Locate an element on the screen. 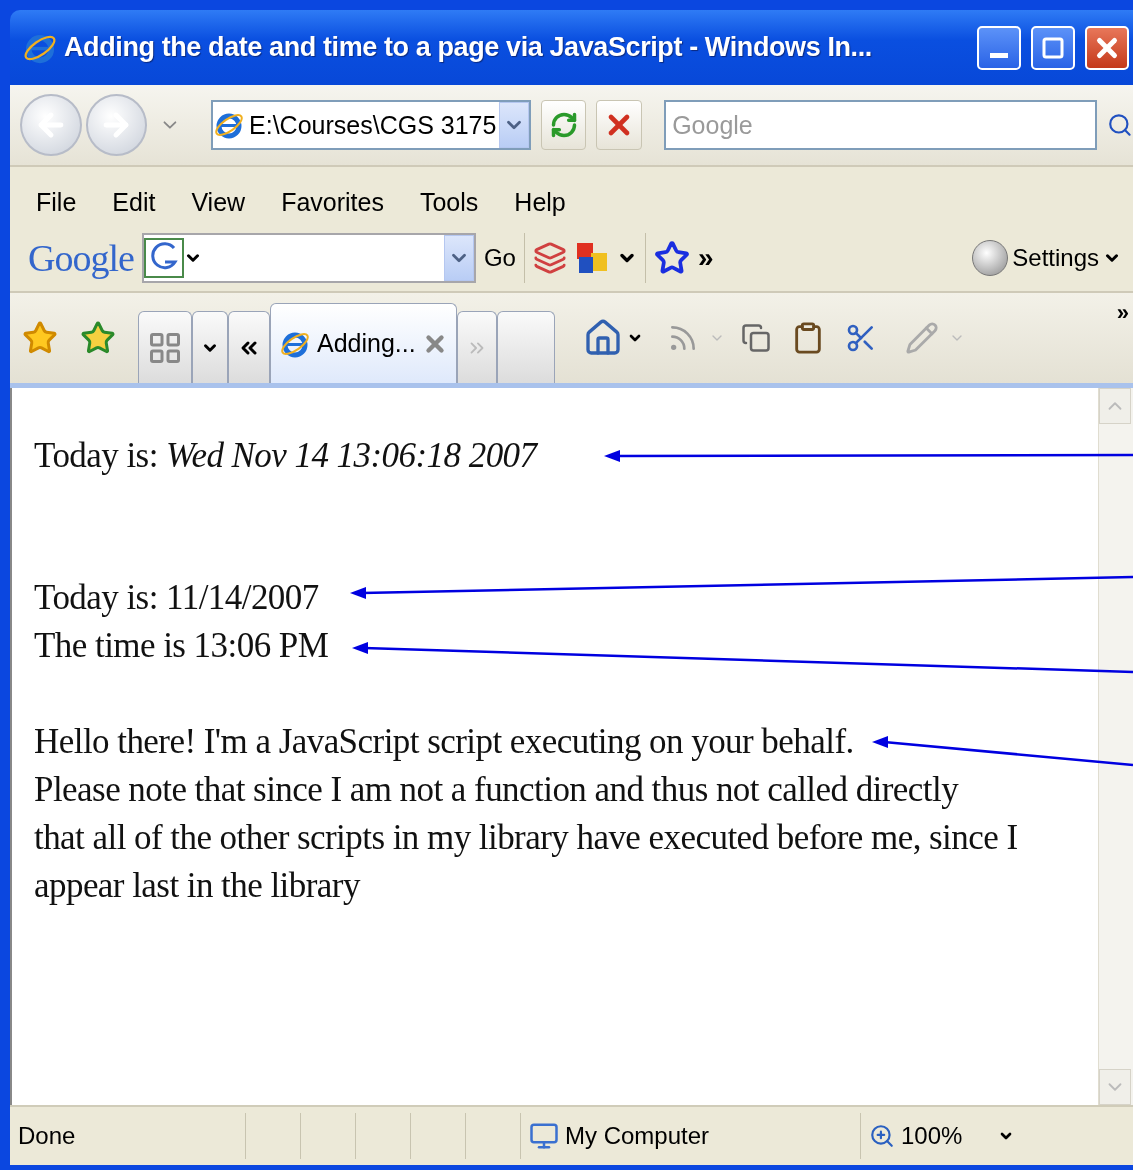 The height and width of the screenshot is (1170, 1133). new-tab-button is located at coordinates (525, 347).